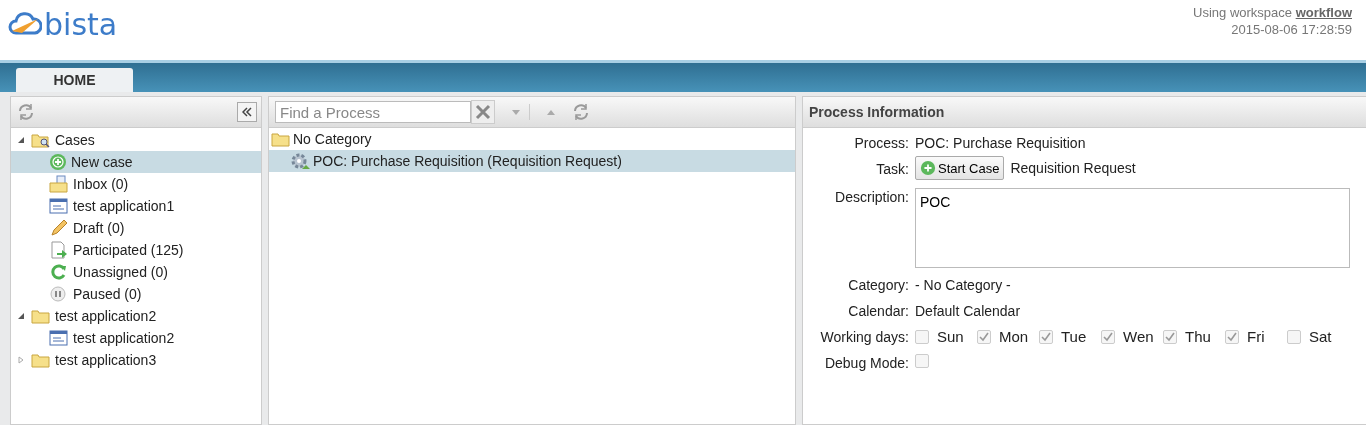  Describe the element at coordinates (136, 272) in the screenshot. I see `tree-item: Unassigned (0)` at that location.